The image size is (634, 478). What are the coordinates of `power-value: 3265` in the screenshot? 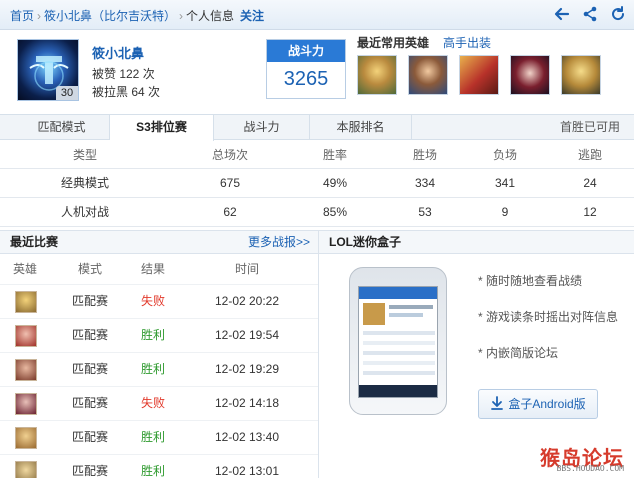 It's located at (306, 79).